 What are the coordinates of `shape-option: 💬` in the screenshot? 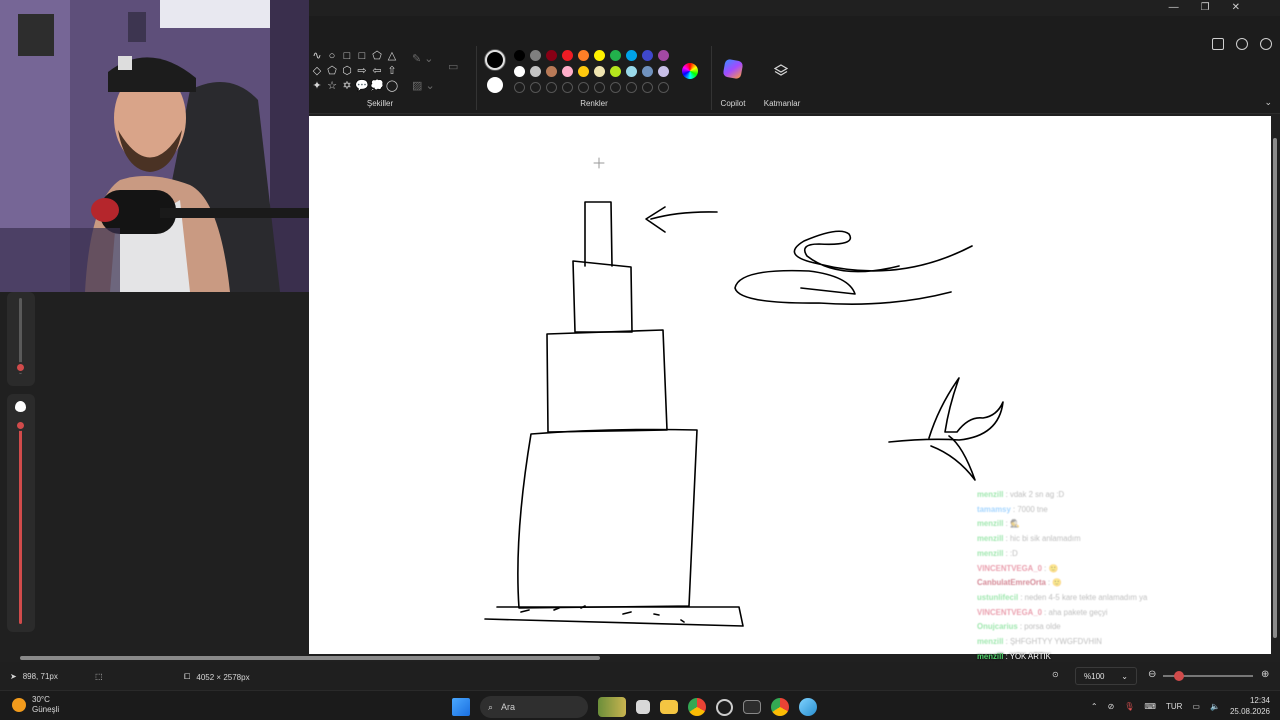 It's located at (362, 86).